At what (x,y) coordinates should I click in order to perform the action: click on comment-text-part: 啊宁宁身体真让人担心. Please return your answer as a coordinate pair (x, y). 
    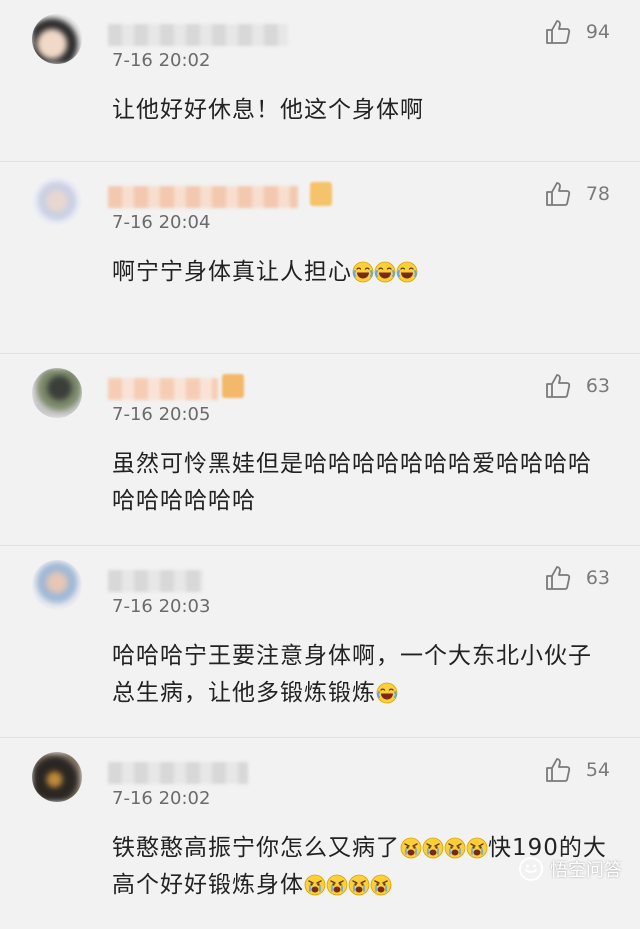
    Looking at the image, I should click on (232, 272).